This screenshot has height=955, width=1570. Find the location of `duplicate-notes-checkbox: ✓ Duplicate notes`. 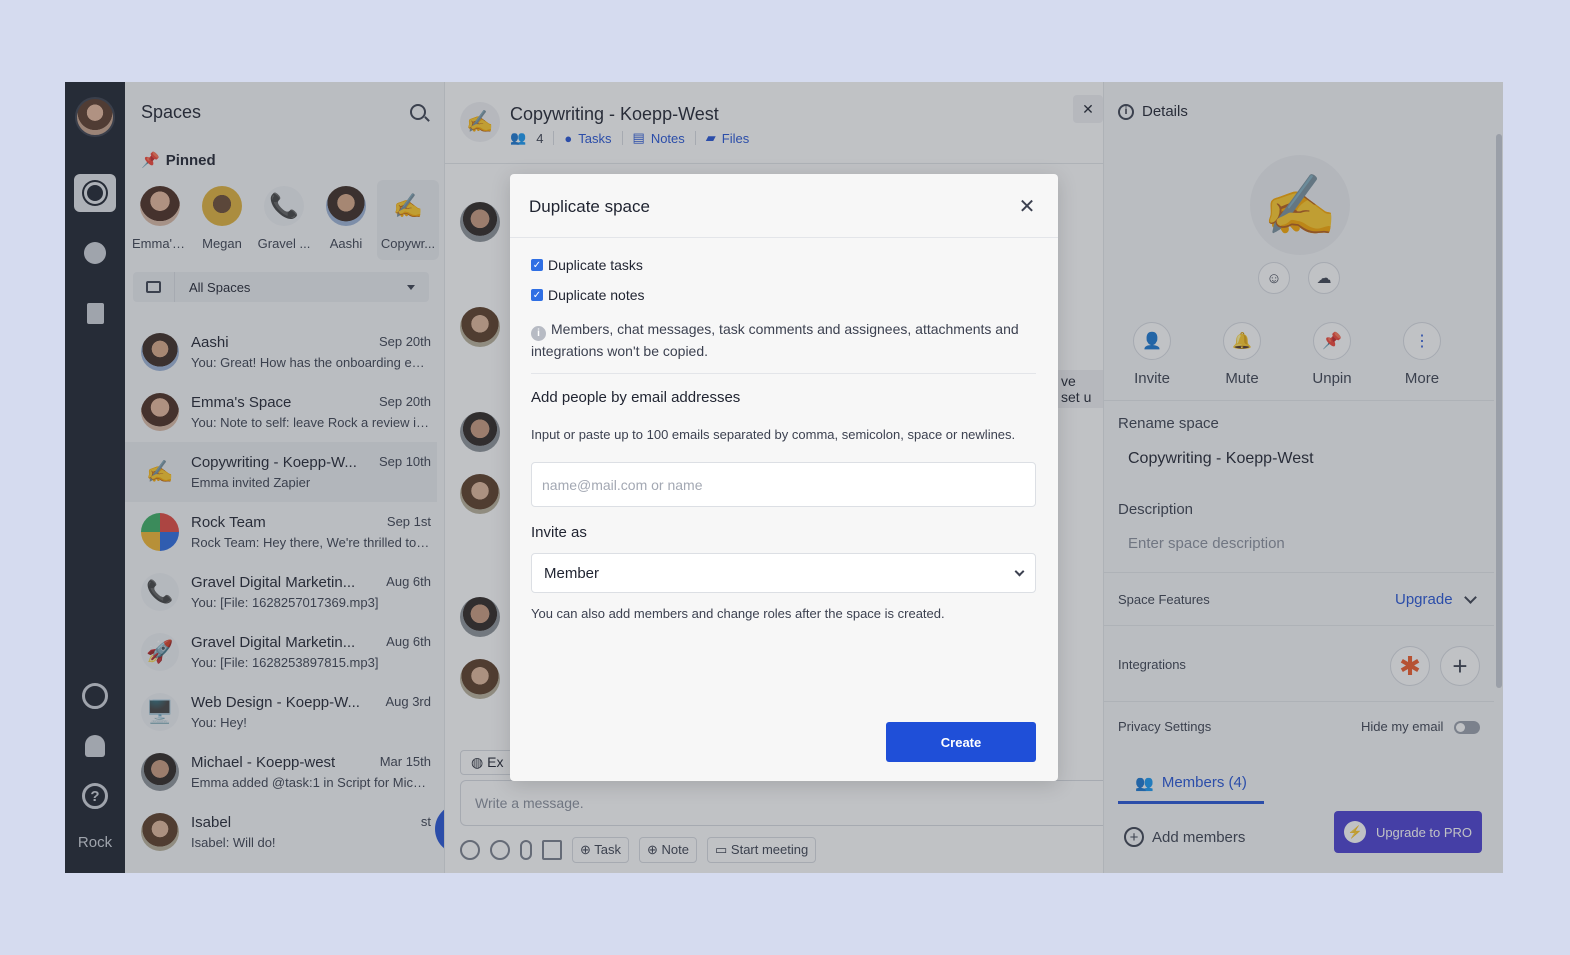

duplicate-notes-checkbox: ✓ Duplicate notes is located at coordinates (588, 295).